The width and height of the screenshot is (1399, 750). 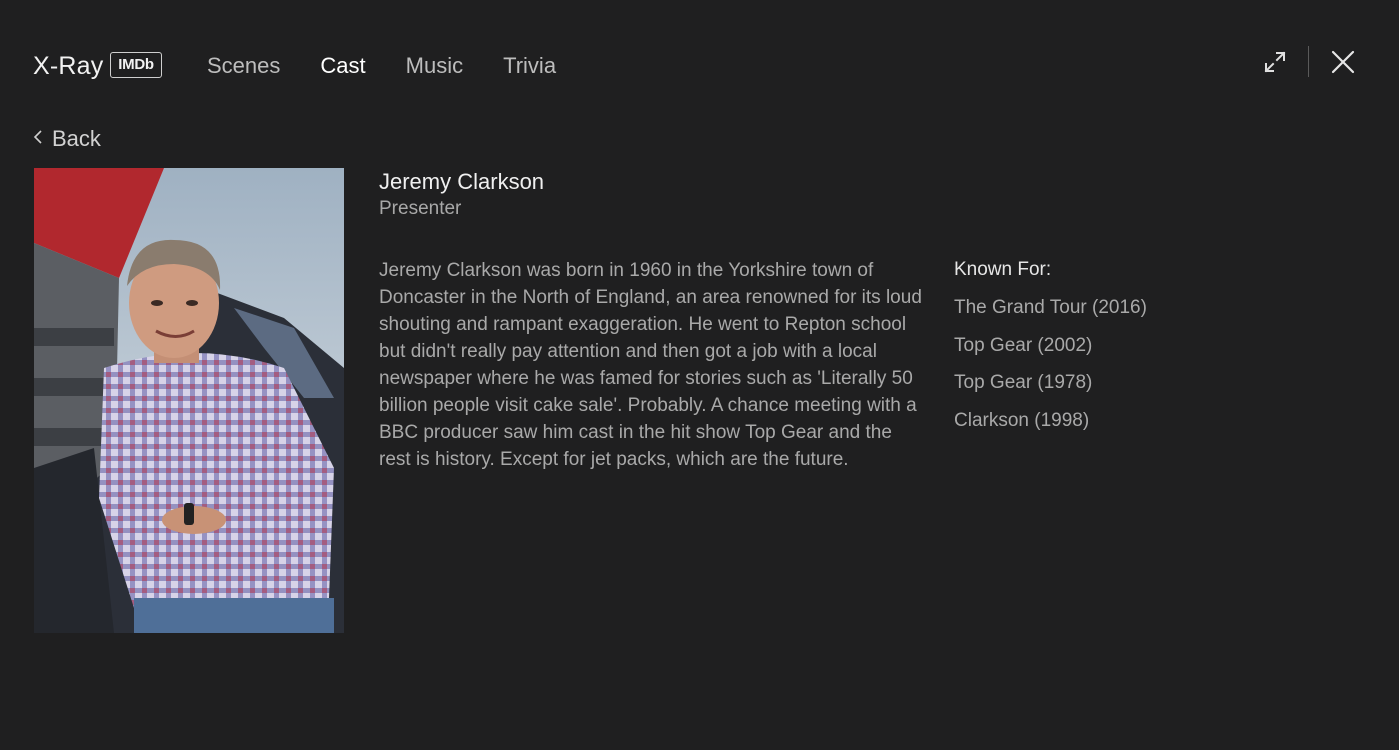 I want to click on cast-name: Jeremy Clarkson, so click(x=462, y=181).